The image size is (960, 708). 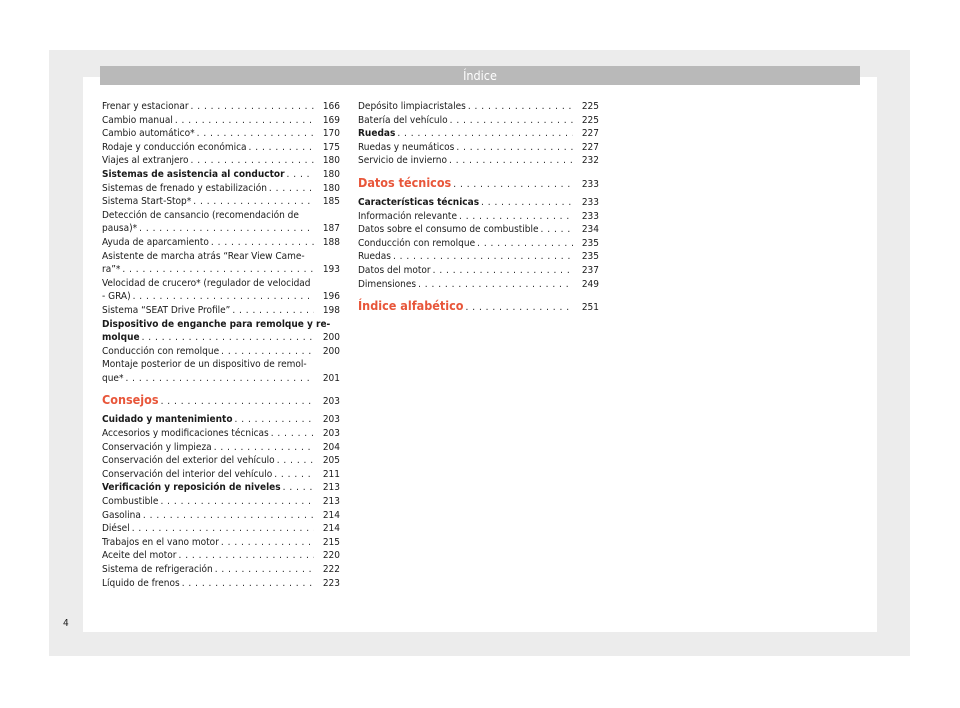 What do you see at coordinates (331, 447) in the screenshot?
I see `toc-entry-page: 204` at bounding box center [331, 447].